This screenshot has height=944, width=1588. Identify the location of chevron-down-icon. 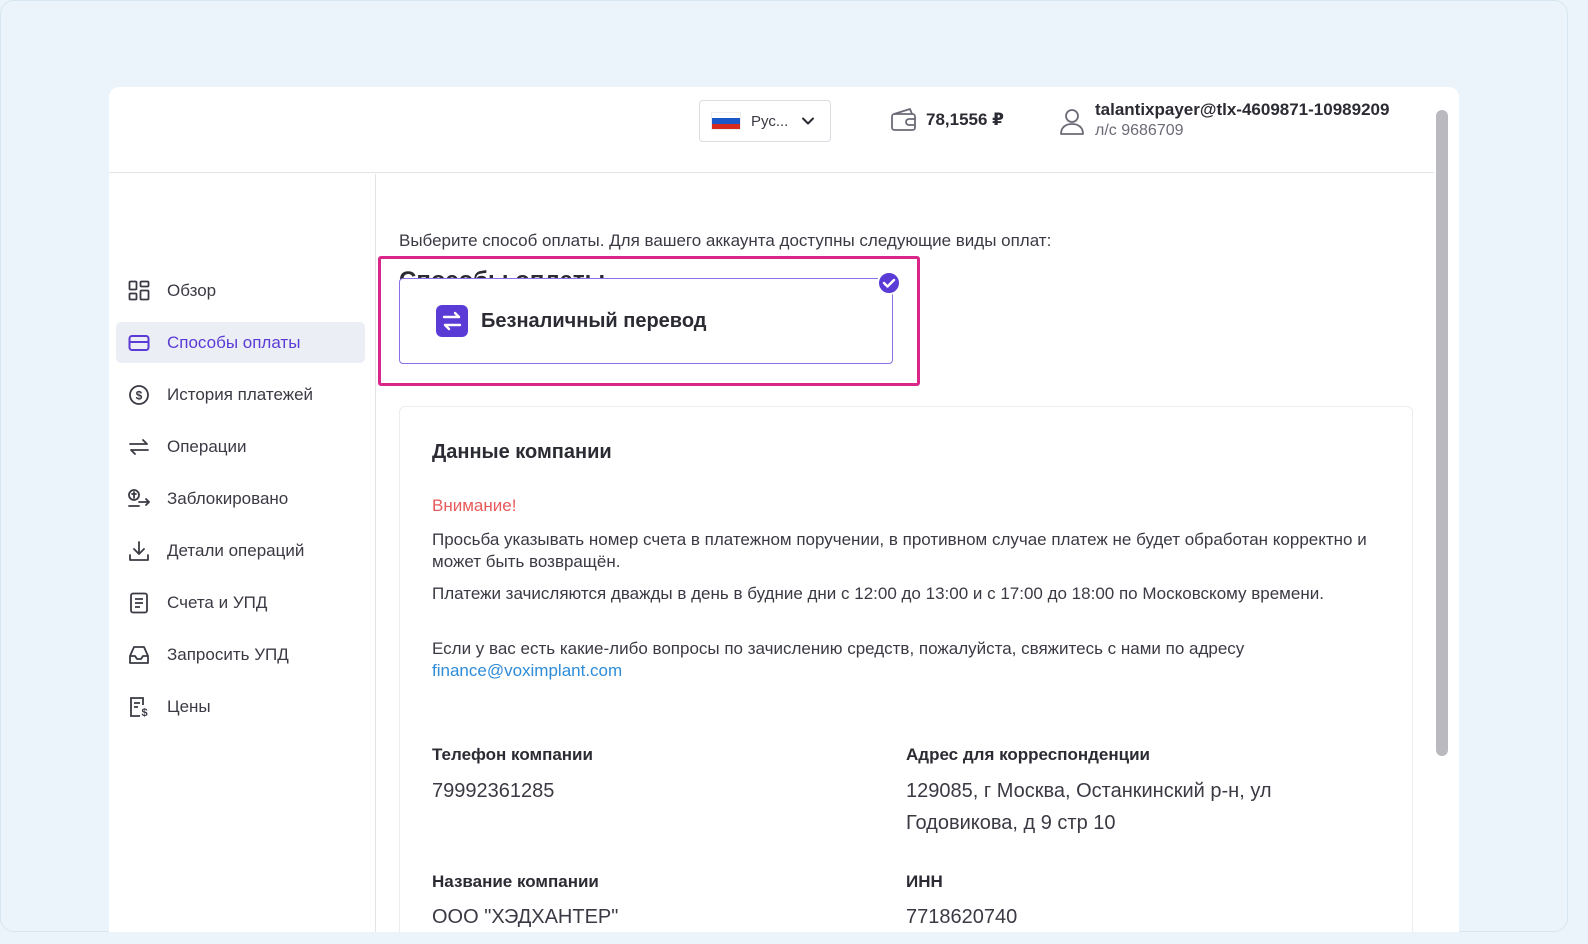
(808, 121).